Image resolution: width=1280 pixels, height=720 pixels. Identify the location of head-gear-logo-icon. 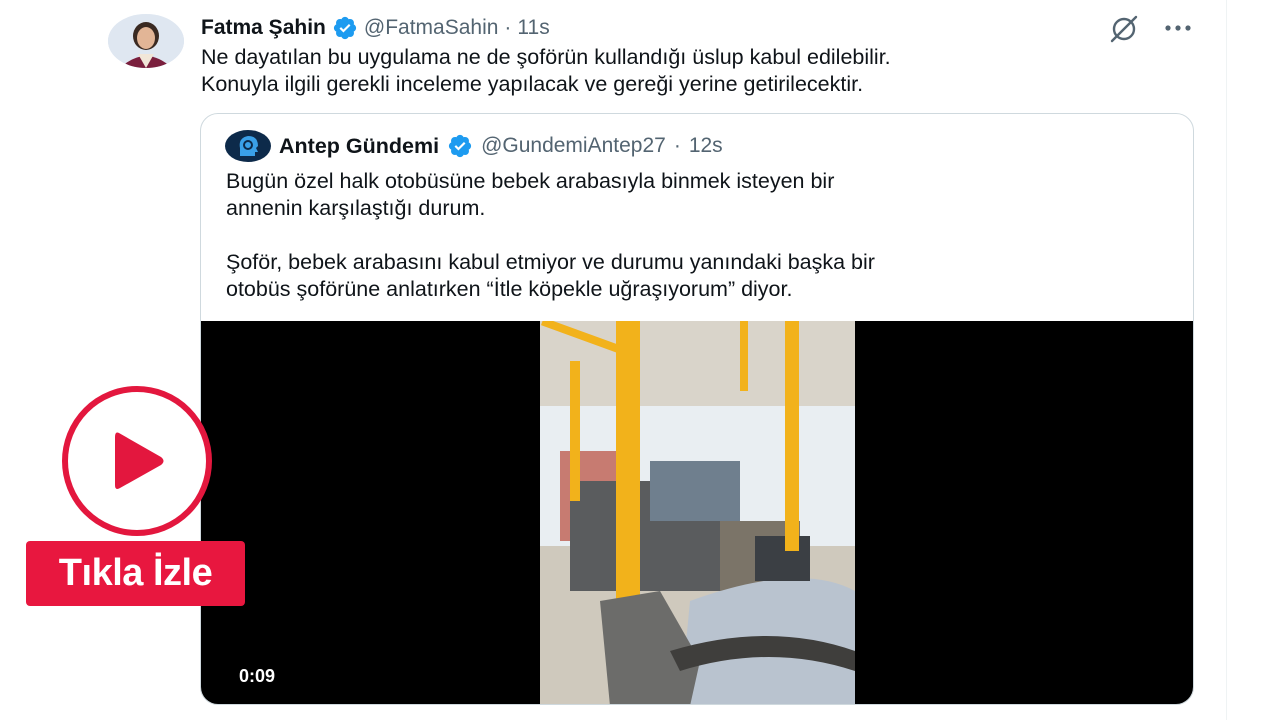
(248, 146).